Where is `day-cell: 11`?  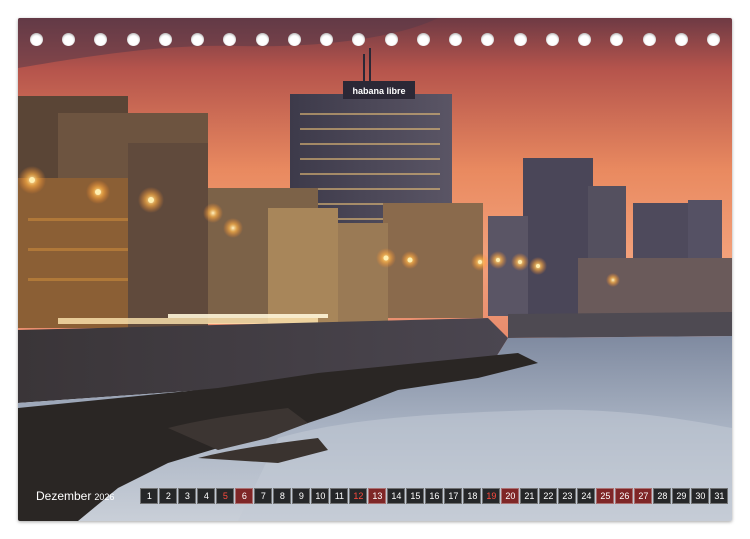 day-cell: 11 is located at coordinates (339, 496).